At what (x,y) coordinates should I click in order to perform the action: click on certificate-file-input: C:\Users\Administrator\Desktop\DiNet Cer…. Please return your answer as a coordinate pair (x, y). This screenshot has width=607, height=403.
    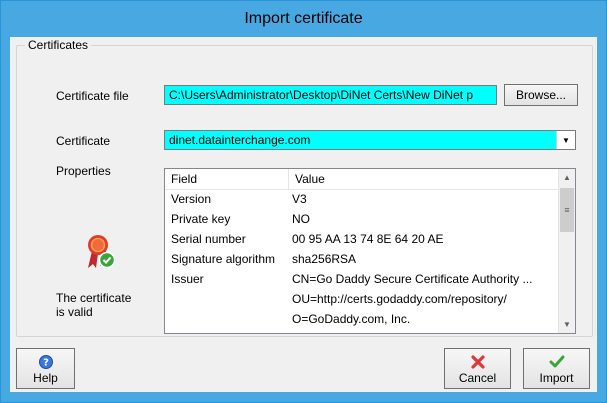
    Looking at the image, I should click on (330, 95).